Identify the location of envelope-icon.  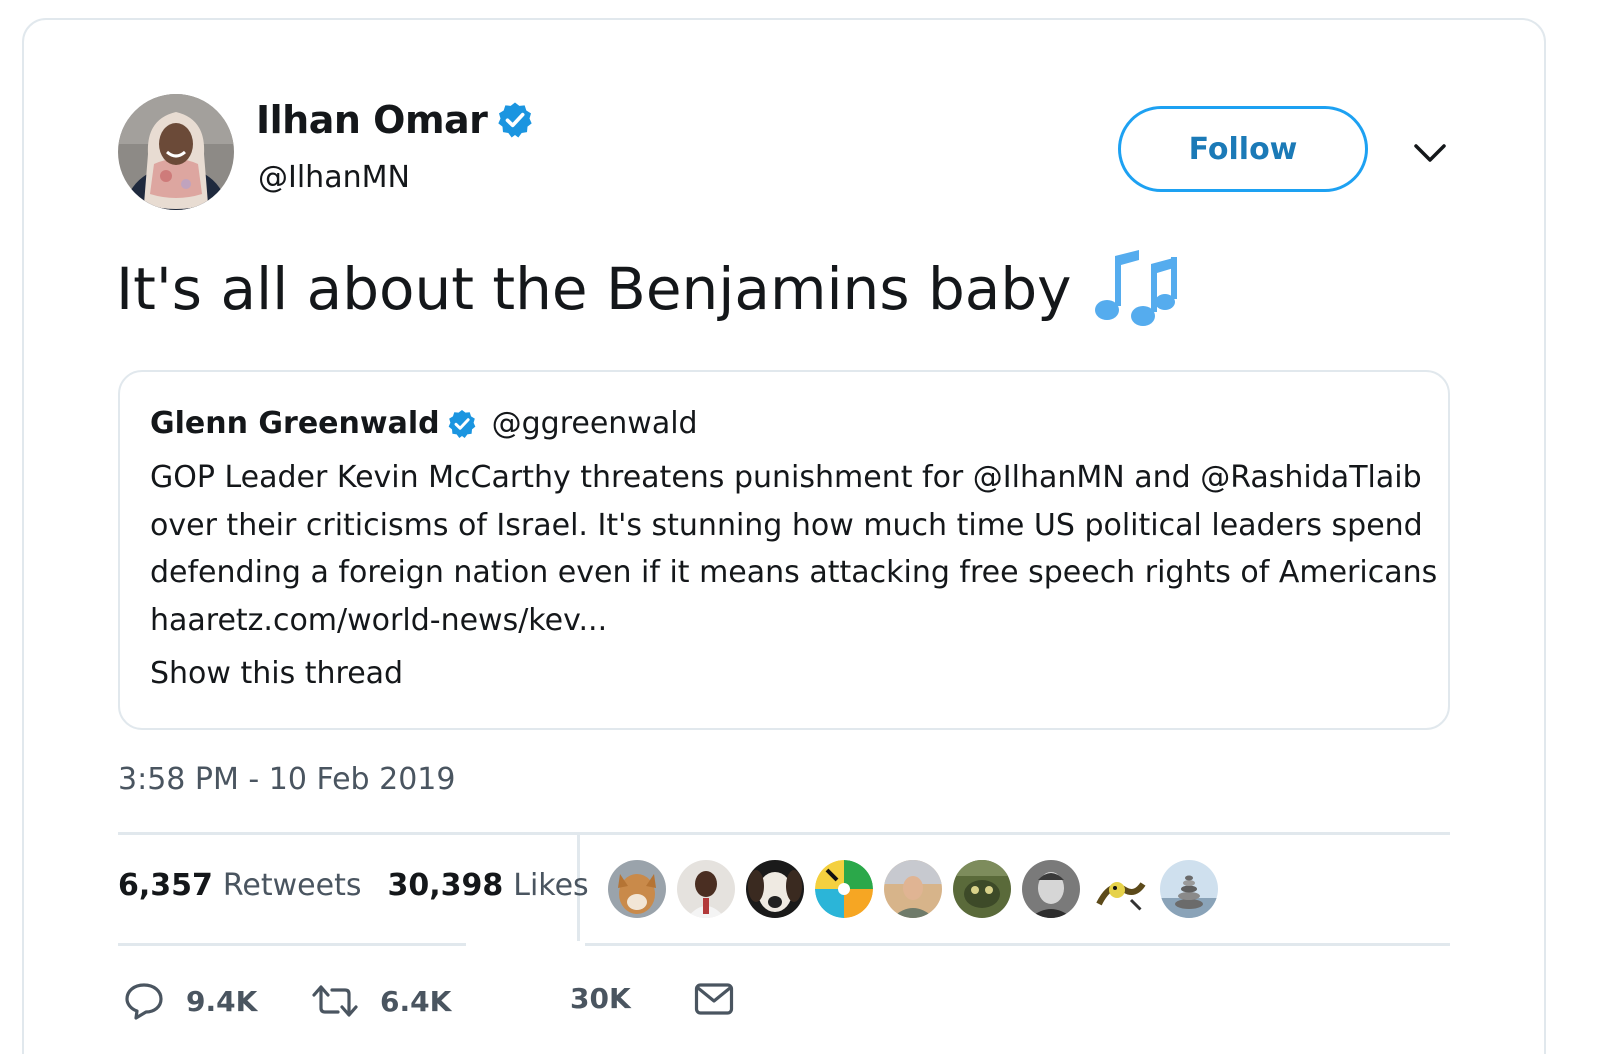
(714, 999).